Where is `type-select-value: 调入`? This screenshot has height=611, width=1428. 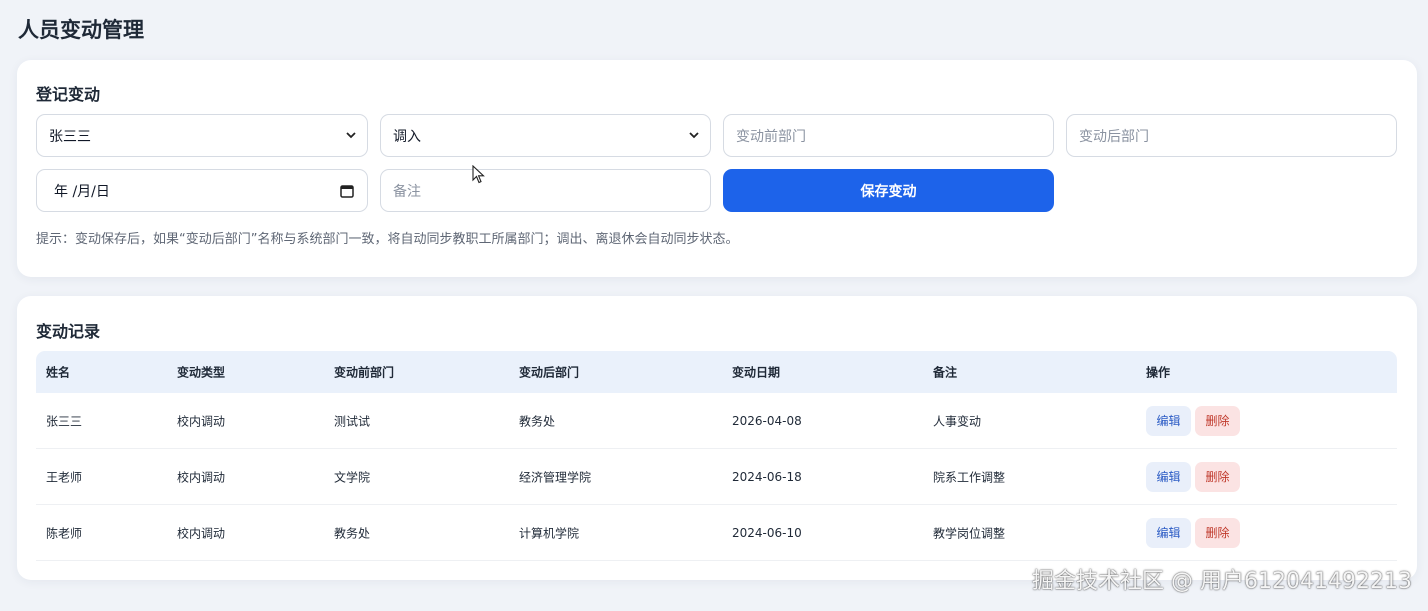
type-select-value: 调入 is located at coordinates (407, 136).